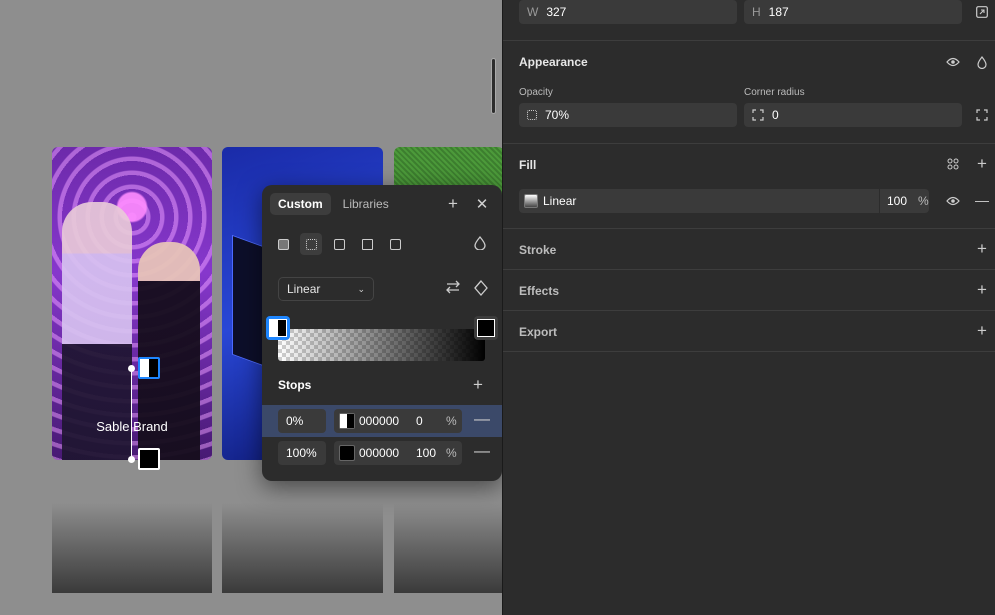 The height and width of the screenshot is (615, 995). Describe the element at coordinates (478, 385) in the screenshot. I see `add-stop-icon: +` at that location.